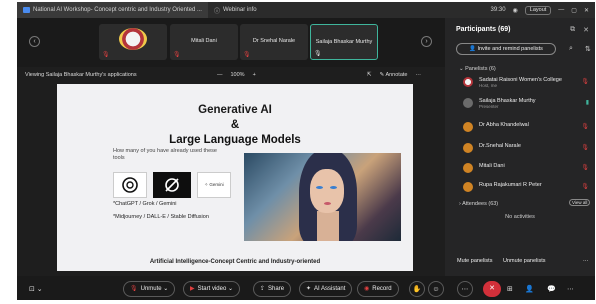 This screenshot has height=304, width=596. What do you see at coordinates (572, 30) in the screenshot?
I see `popout-icon: ⧉` at bounding box center [572, 30].